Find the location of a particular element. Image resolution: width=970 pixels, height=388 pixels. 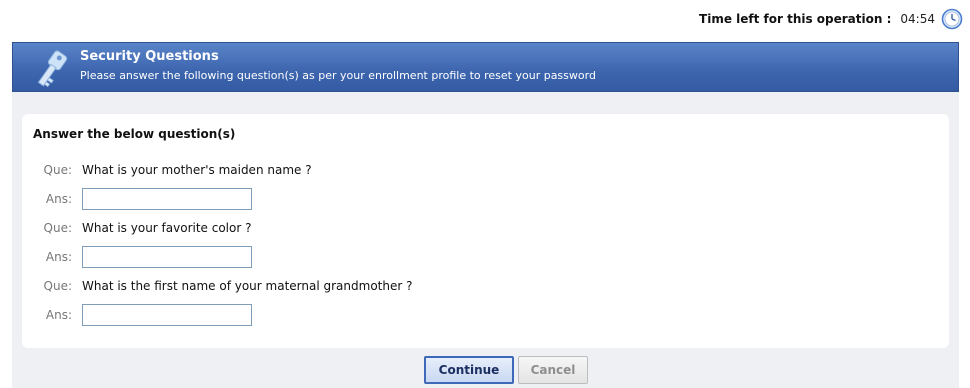

panel-heading: Answer the below question(s) is located at coordinates (134, 134).